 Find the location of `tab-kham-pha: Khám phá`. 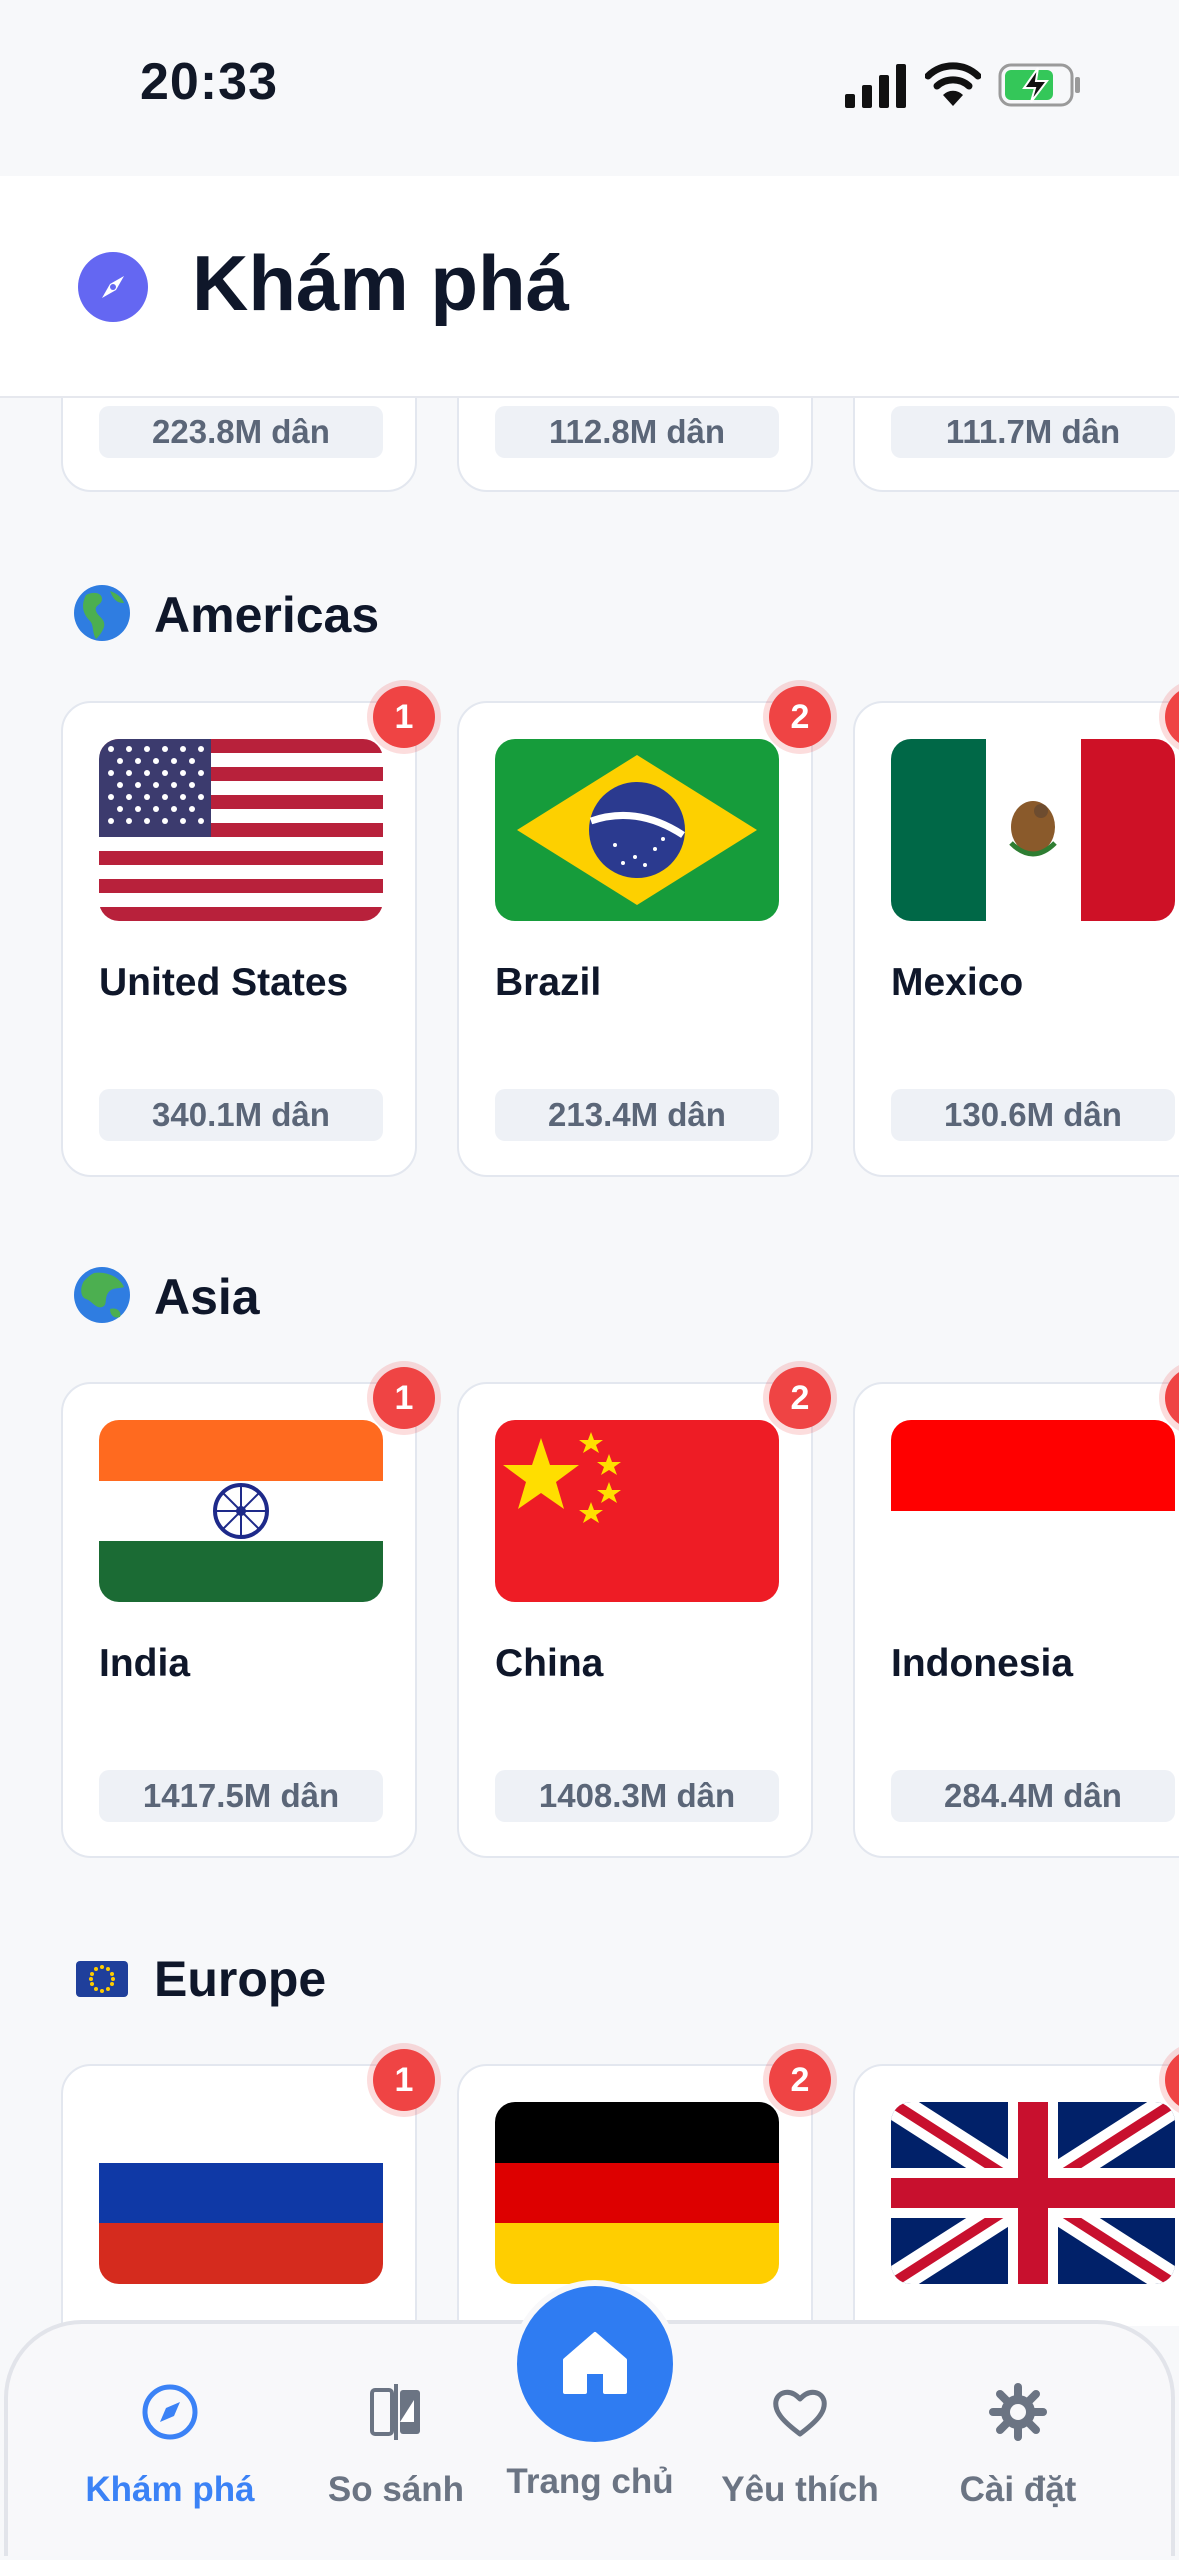

tab-kham-pha: Khám phá is located at coordinates (170, 2442).